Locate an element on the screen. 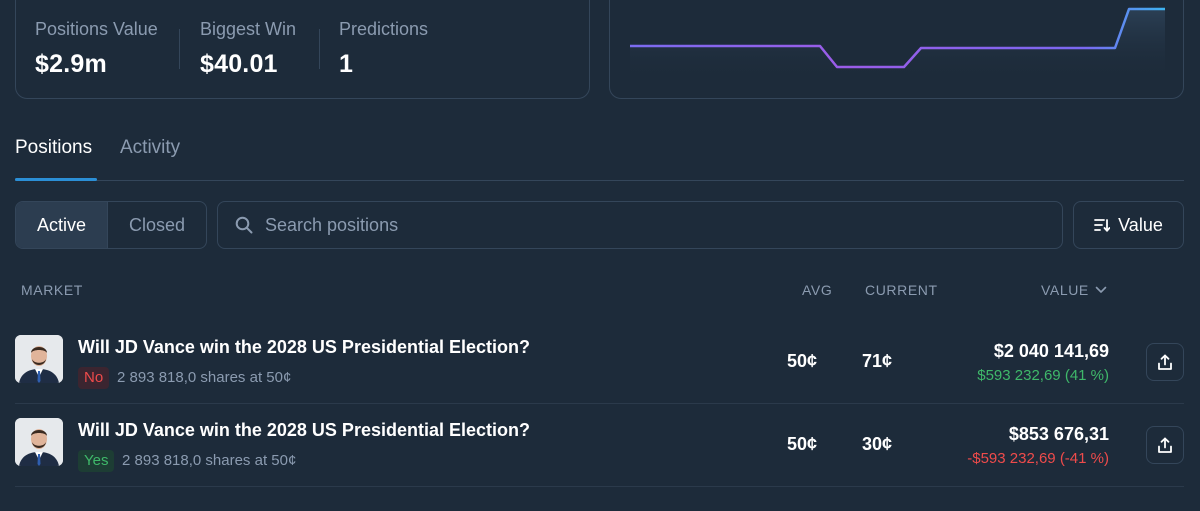  profit-loss-chart-card is located at coordinates (896, 49).